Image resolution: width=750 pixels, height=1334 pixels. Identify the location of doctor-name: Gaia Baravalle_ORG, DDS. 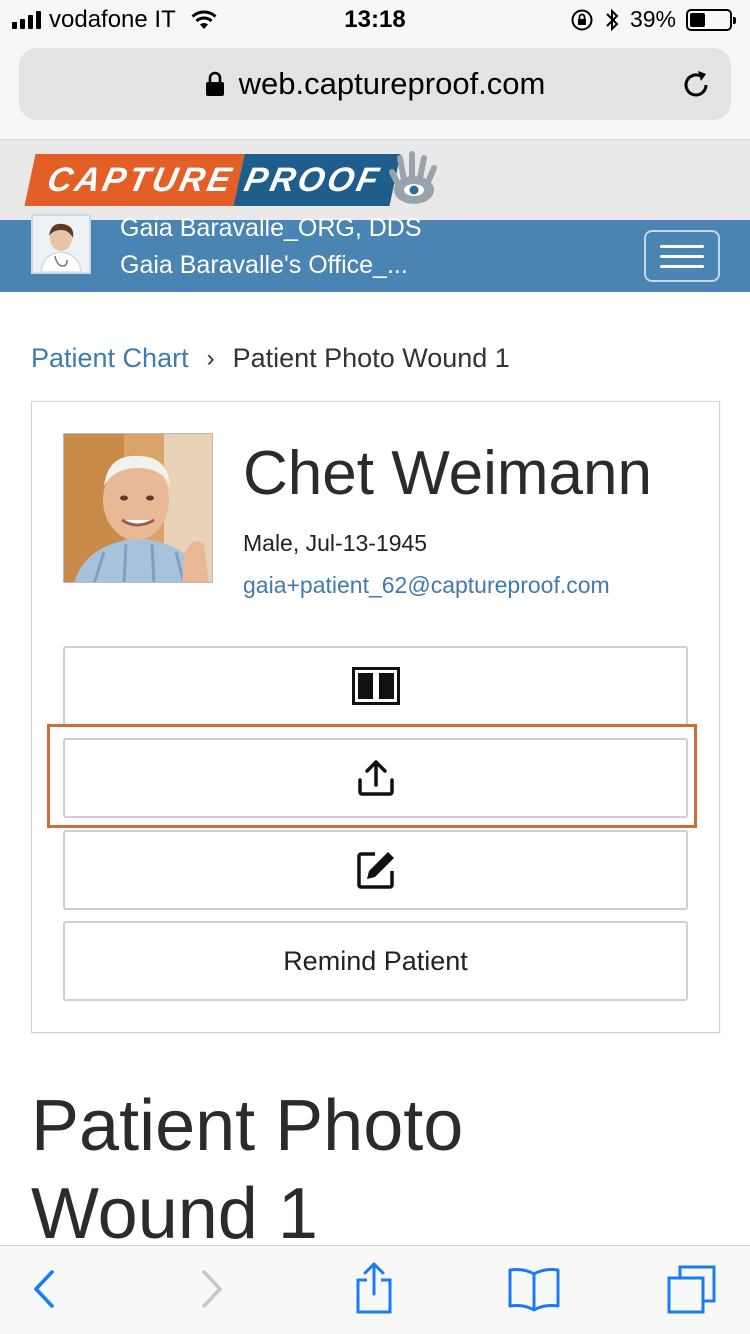
(271, 228).